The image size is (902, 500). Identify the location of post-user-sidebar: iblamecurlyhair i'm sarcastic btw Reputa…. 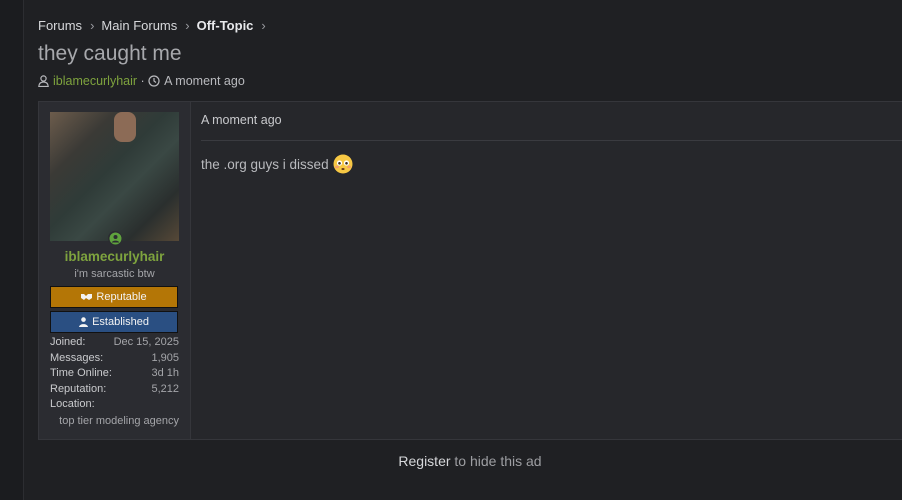
(115, 270).